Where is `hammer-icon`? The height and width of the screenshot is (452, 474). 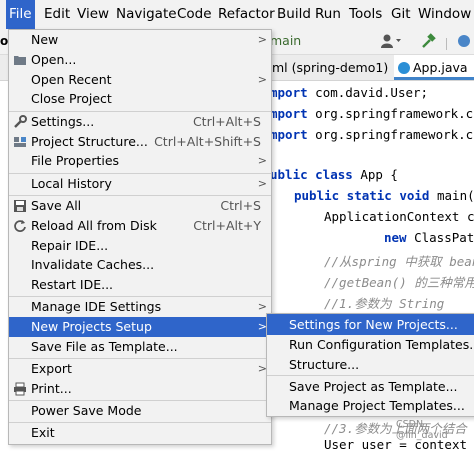
hammer-icon is located at coordinates (428, 42).